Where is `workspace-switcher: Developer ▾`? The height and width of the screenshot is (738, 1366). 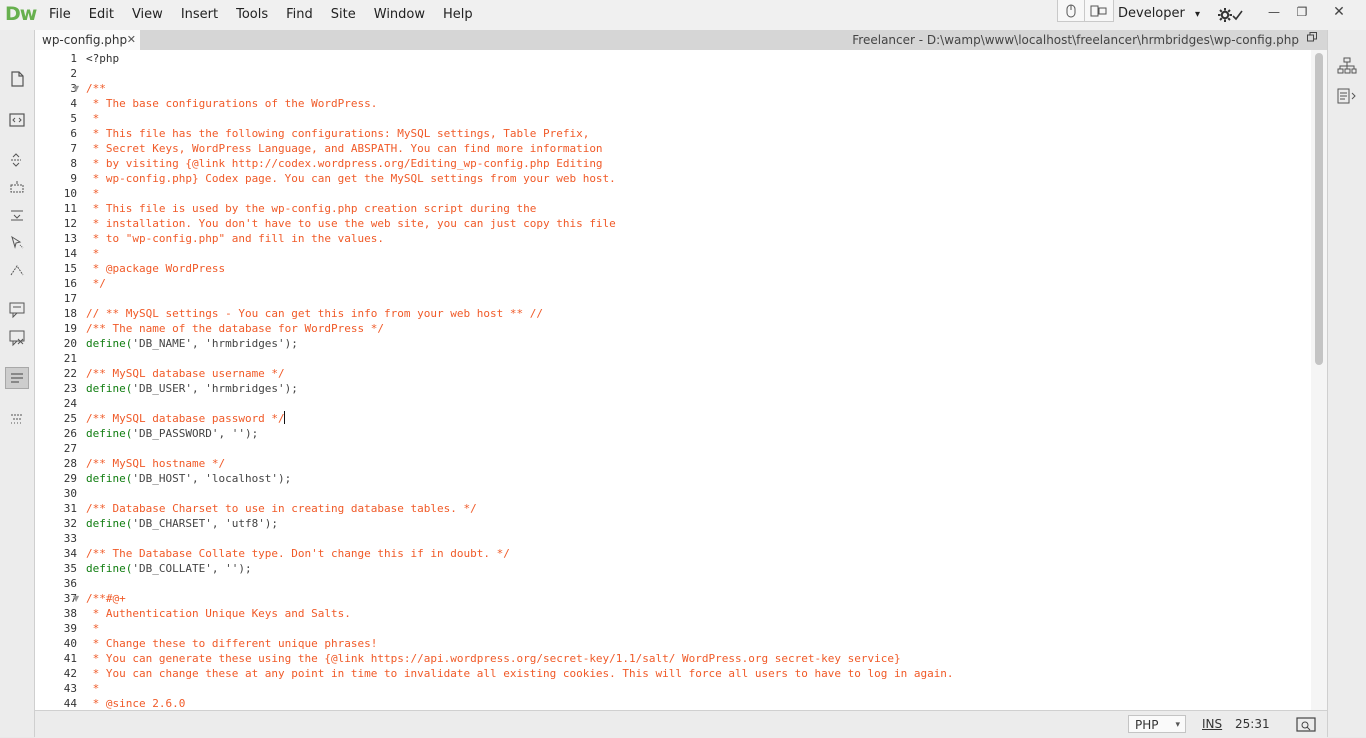
workspace-switcher: Developer ▾ is located at coordinates (1159, 15).